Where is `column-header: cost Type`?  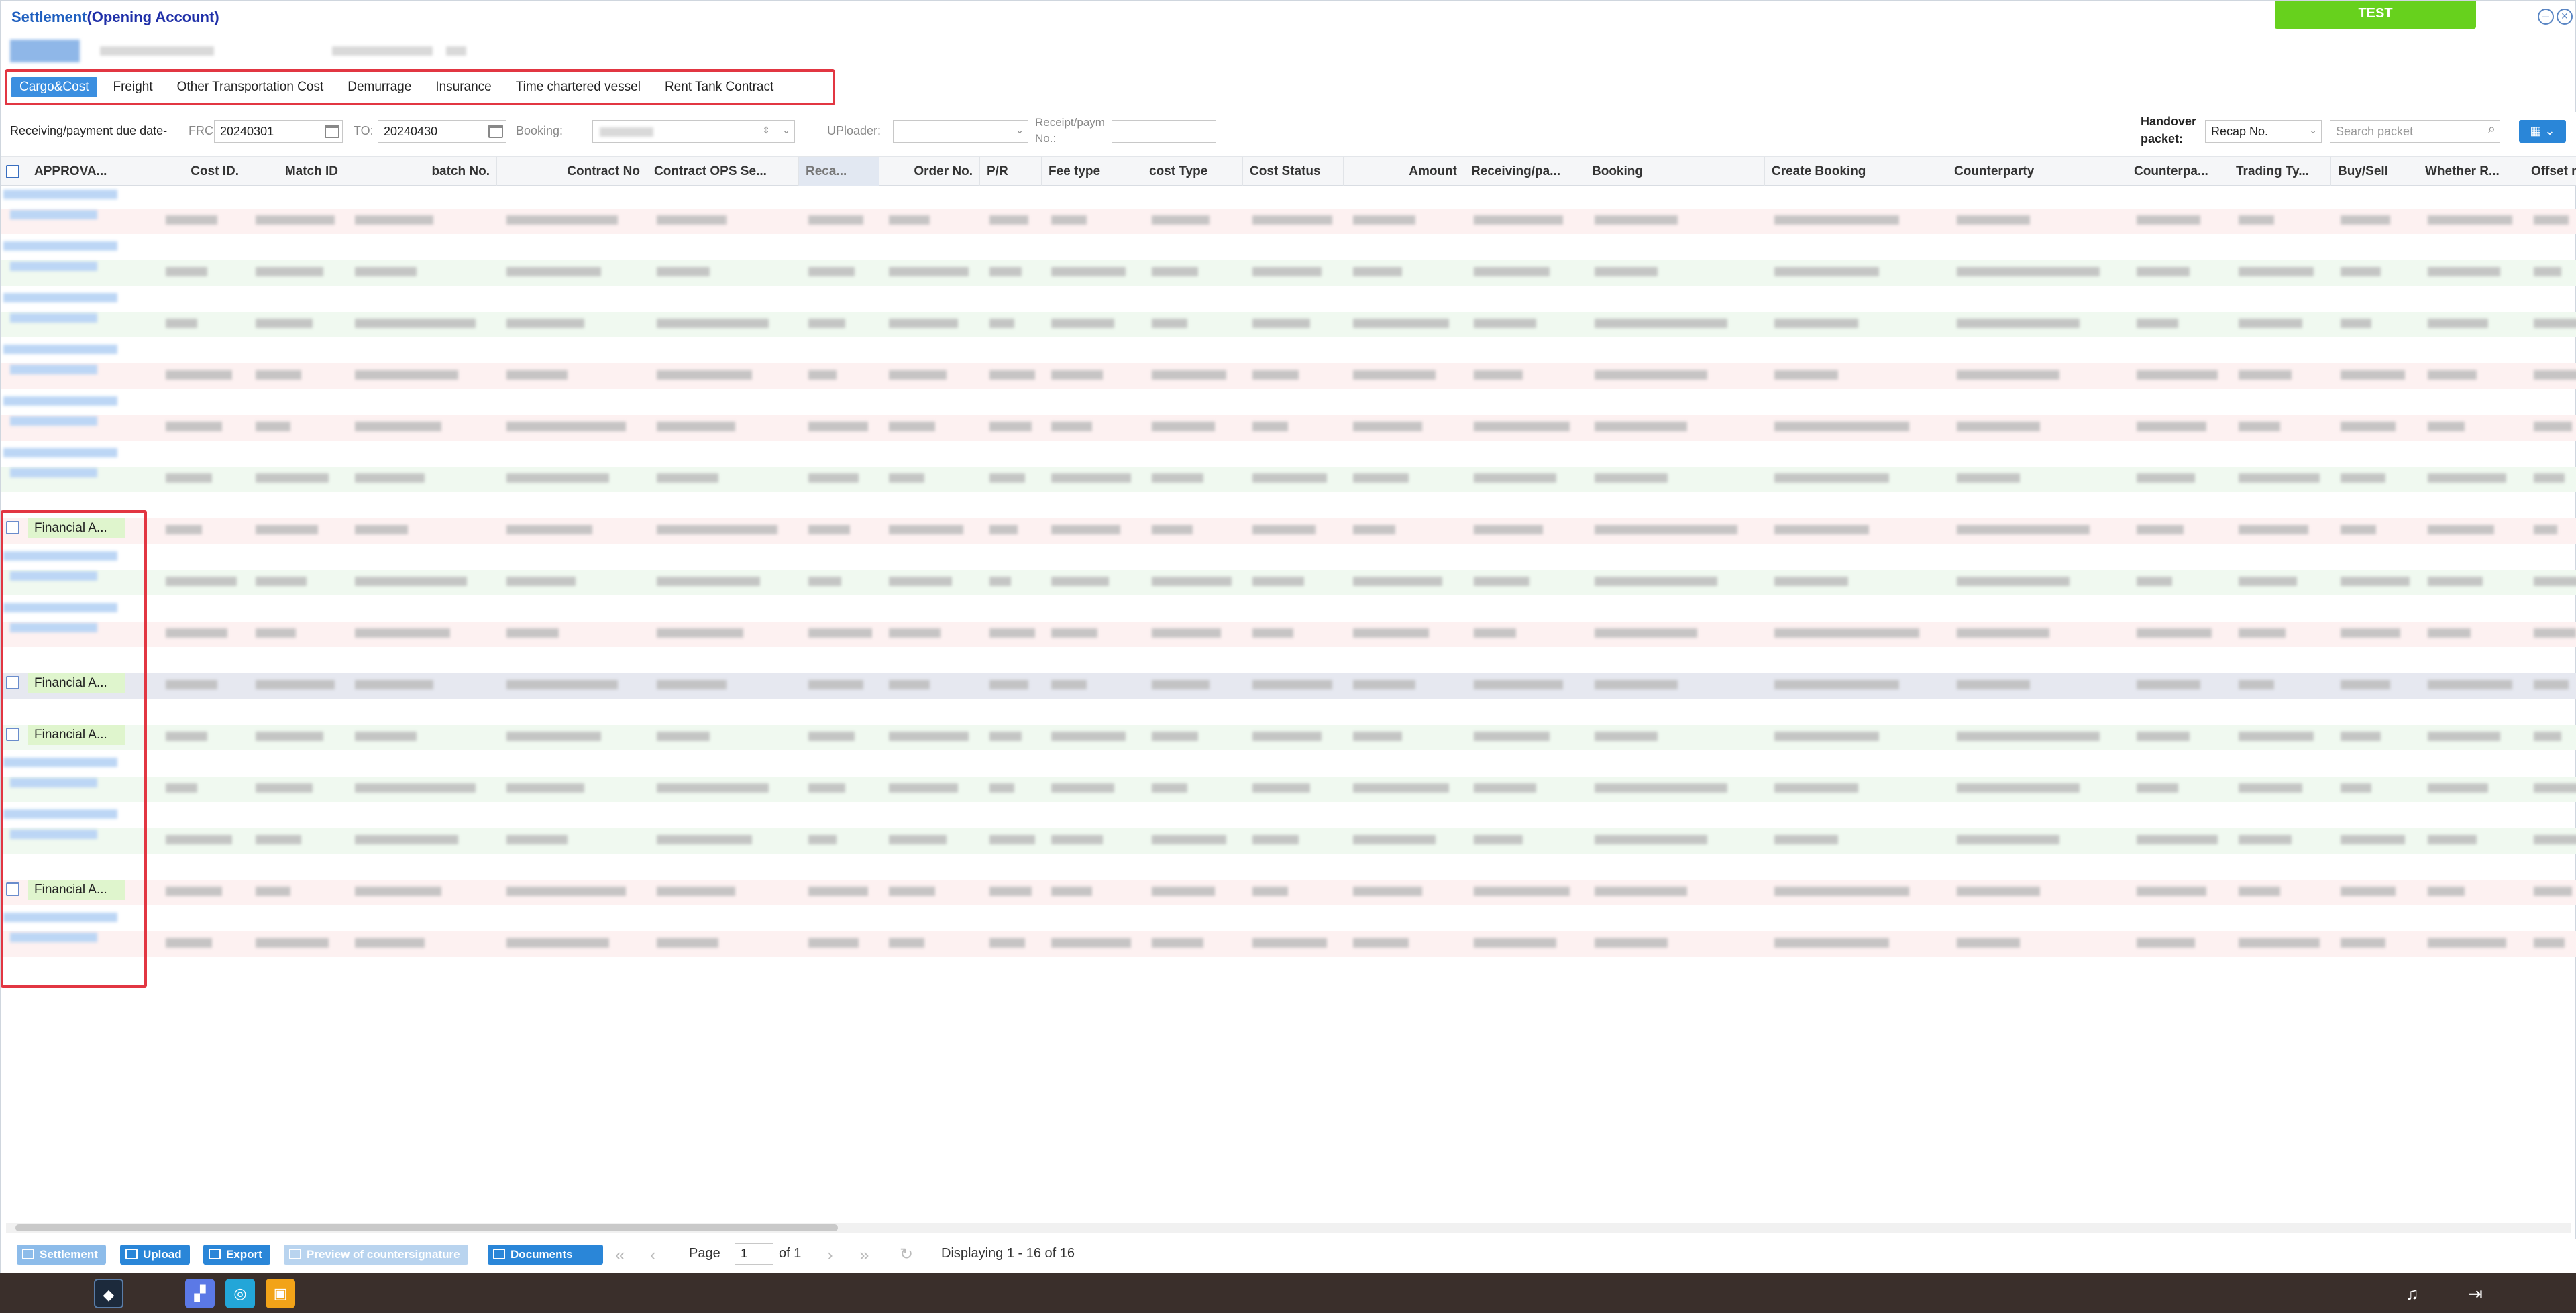
column-header: cost Type is located at coordinates (1192, 171).